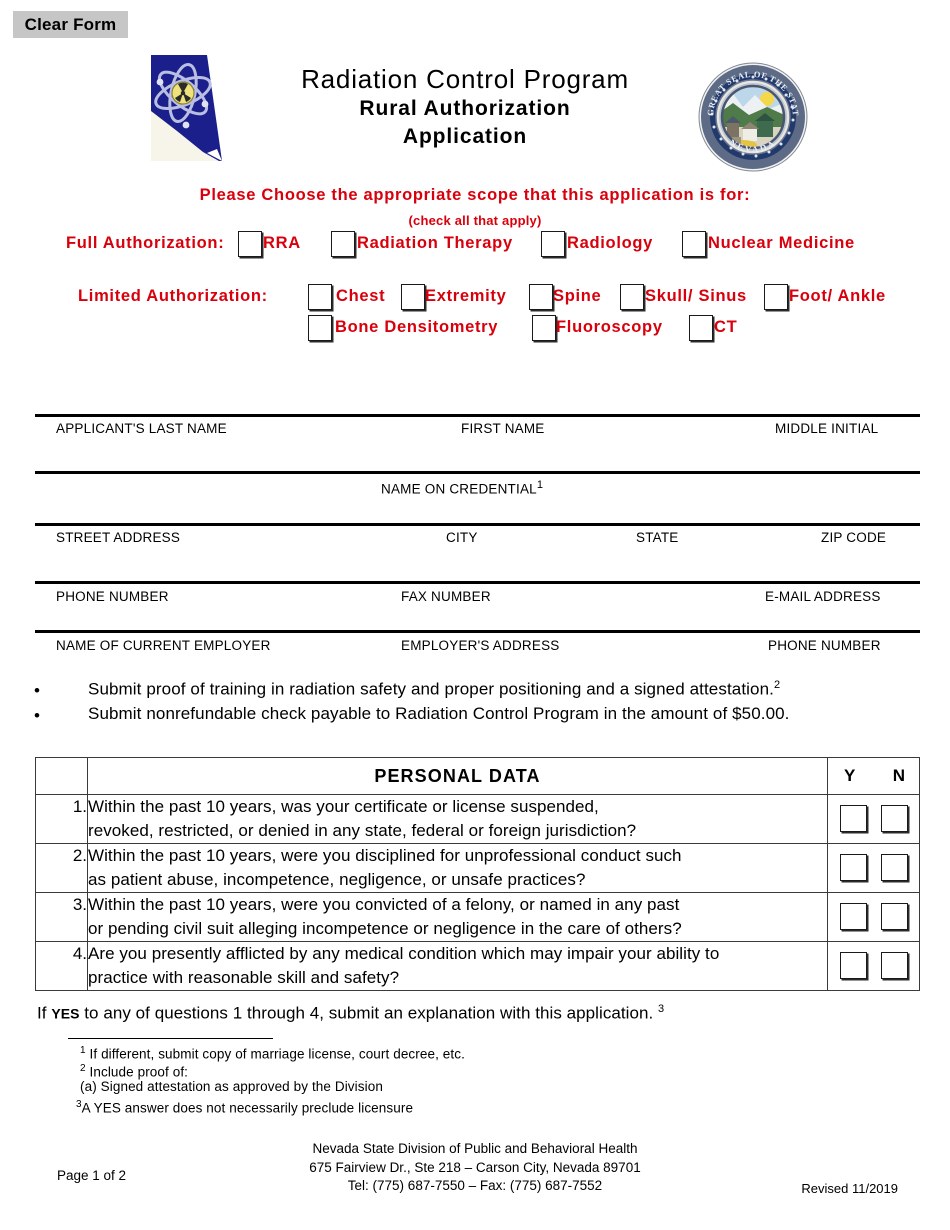 The image size is (950, 1230). Describe the element at coordinates (173, 296) in the screenshot. I see `limited-authorization-label: Limited Authorization:` at that location.